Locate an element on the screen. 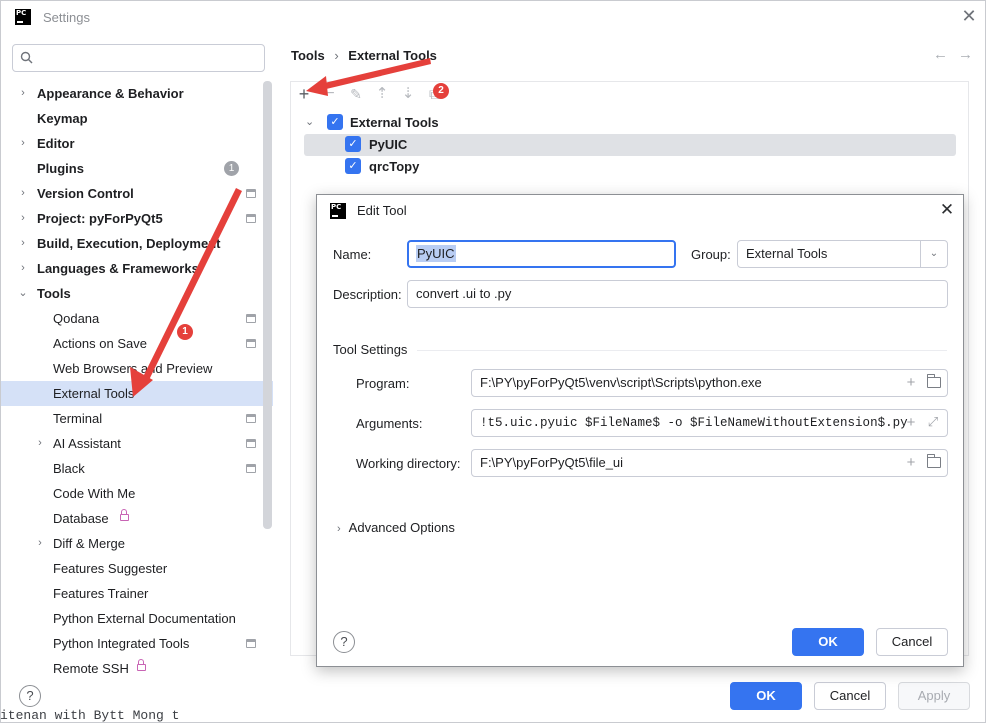 Image resolution: width=986 pixels, height=723 pixels. name-value: PyUIC is located at coordinates (436, 253).